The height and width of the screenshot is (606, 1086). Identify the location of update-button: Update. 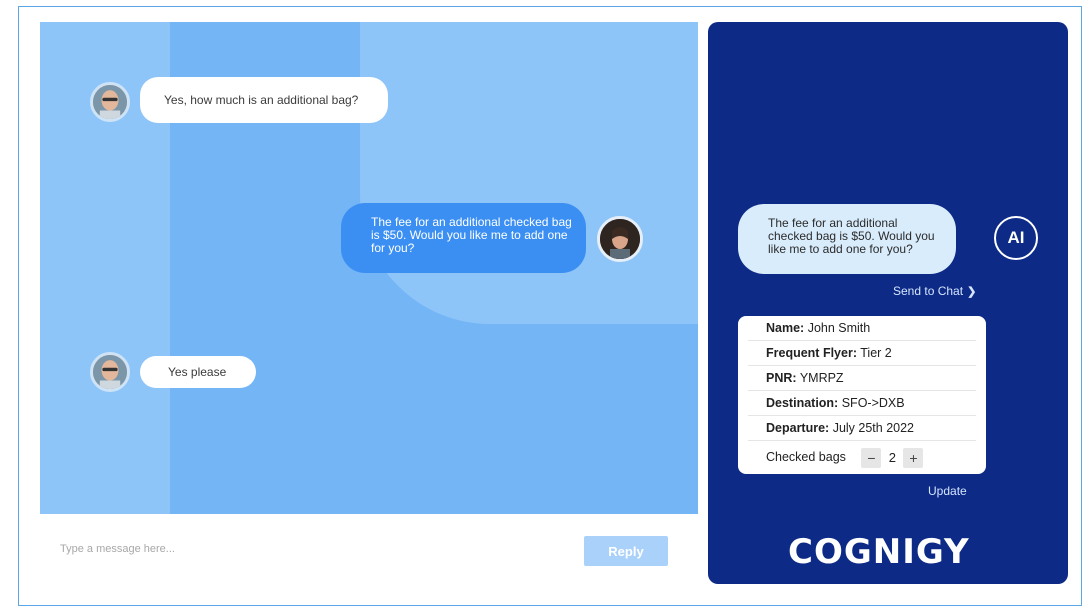
(947, 491).